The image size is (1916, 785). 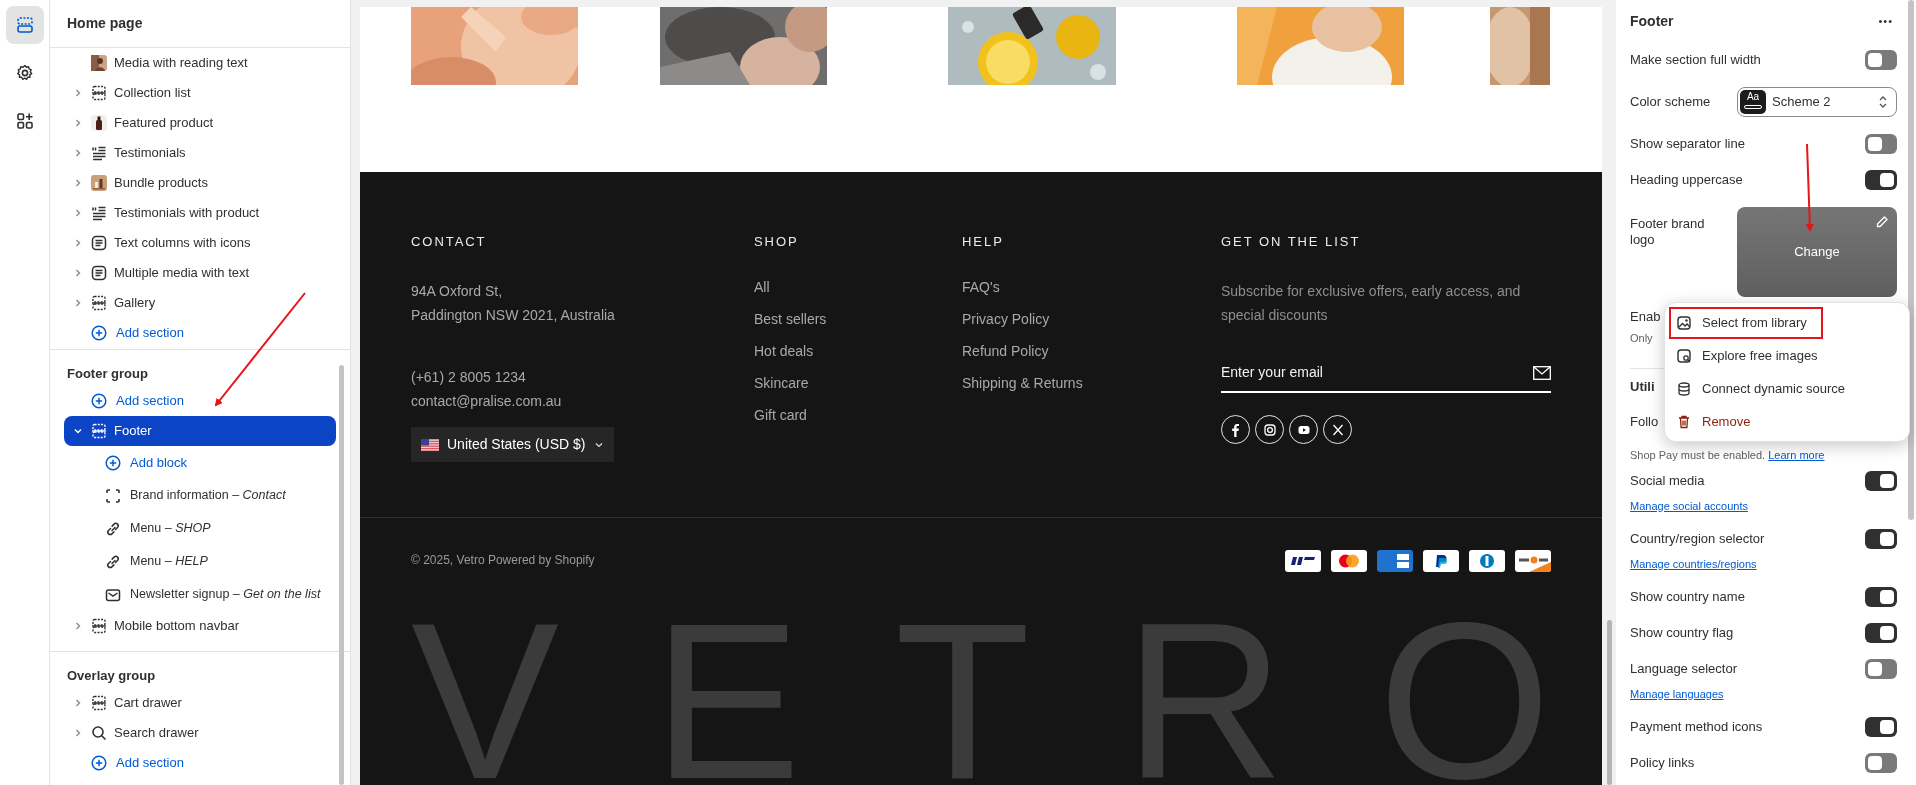 I want to click on sidebar-item: Gallery, so click(x=200, y=303).